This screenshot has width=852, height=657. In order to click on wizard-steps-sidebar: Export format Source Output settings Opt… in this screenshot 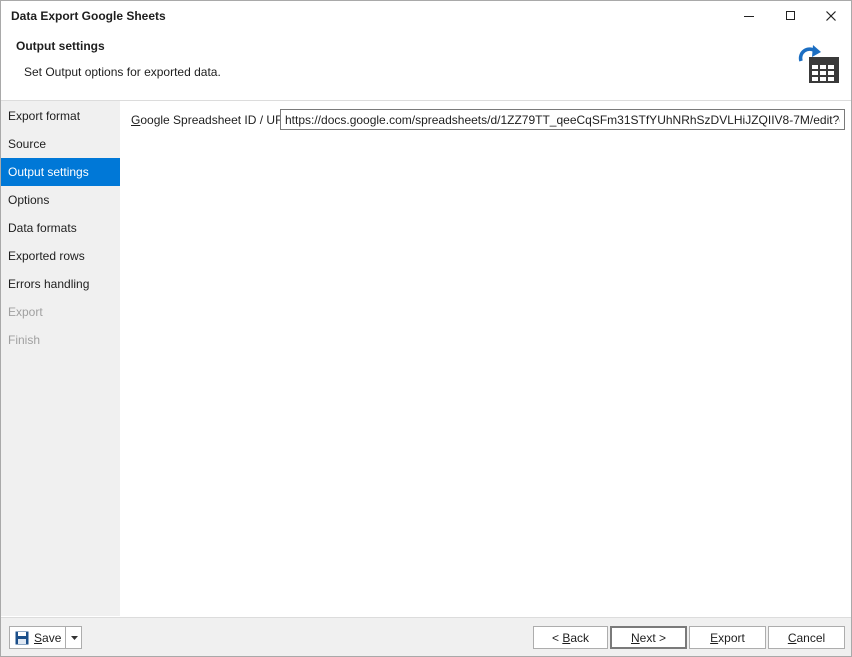, I will do `click(60, 358)`.